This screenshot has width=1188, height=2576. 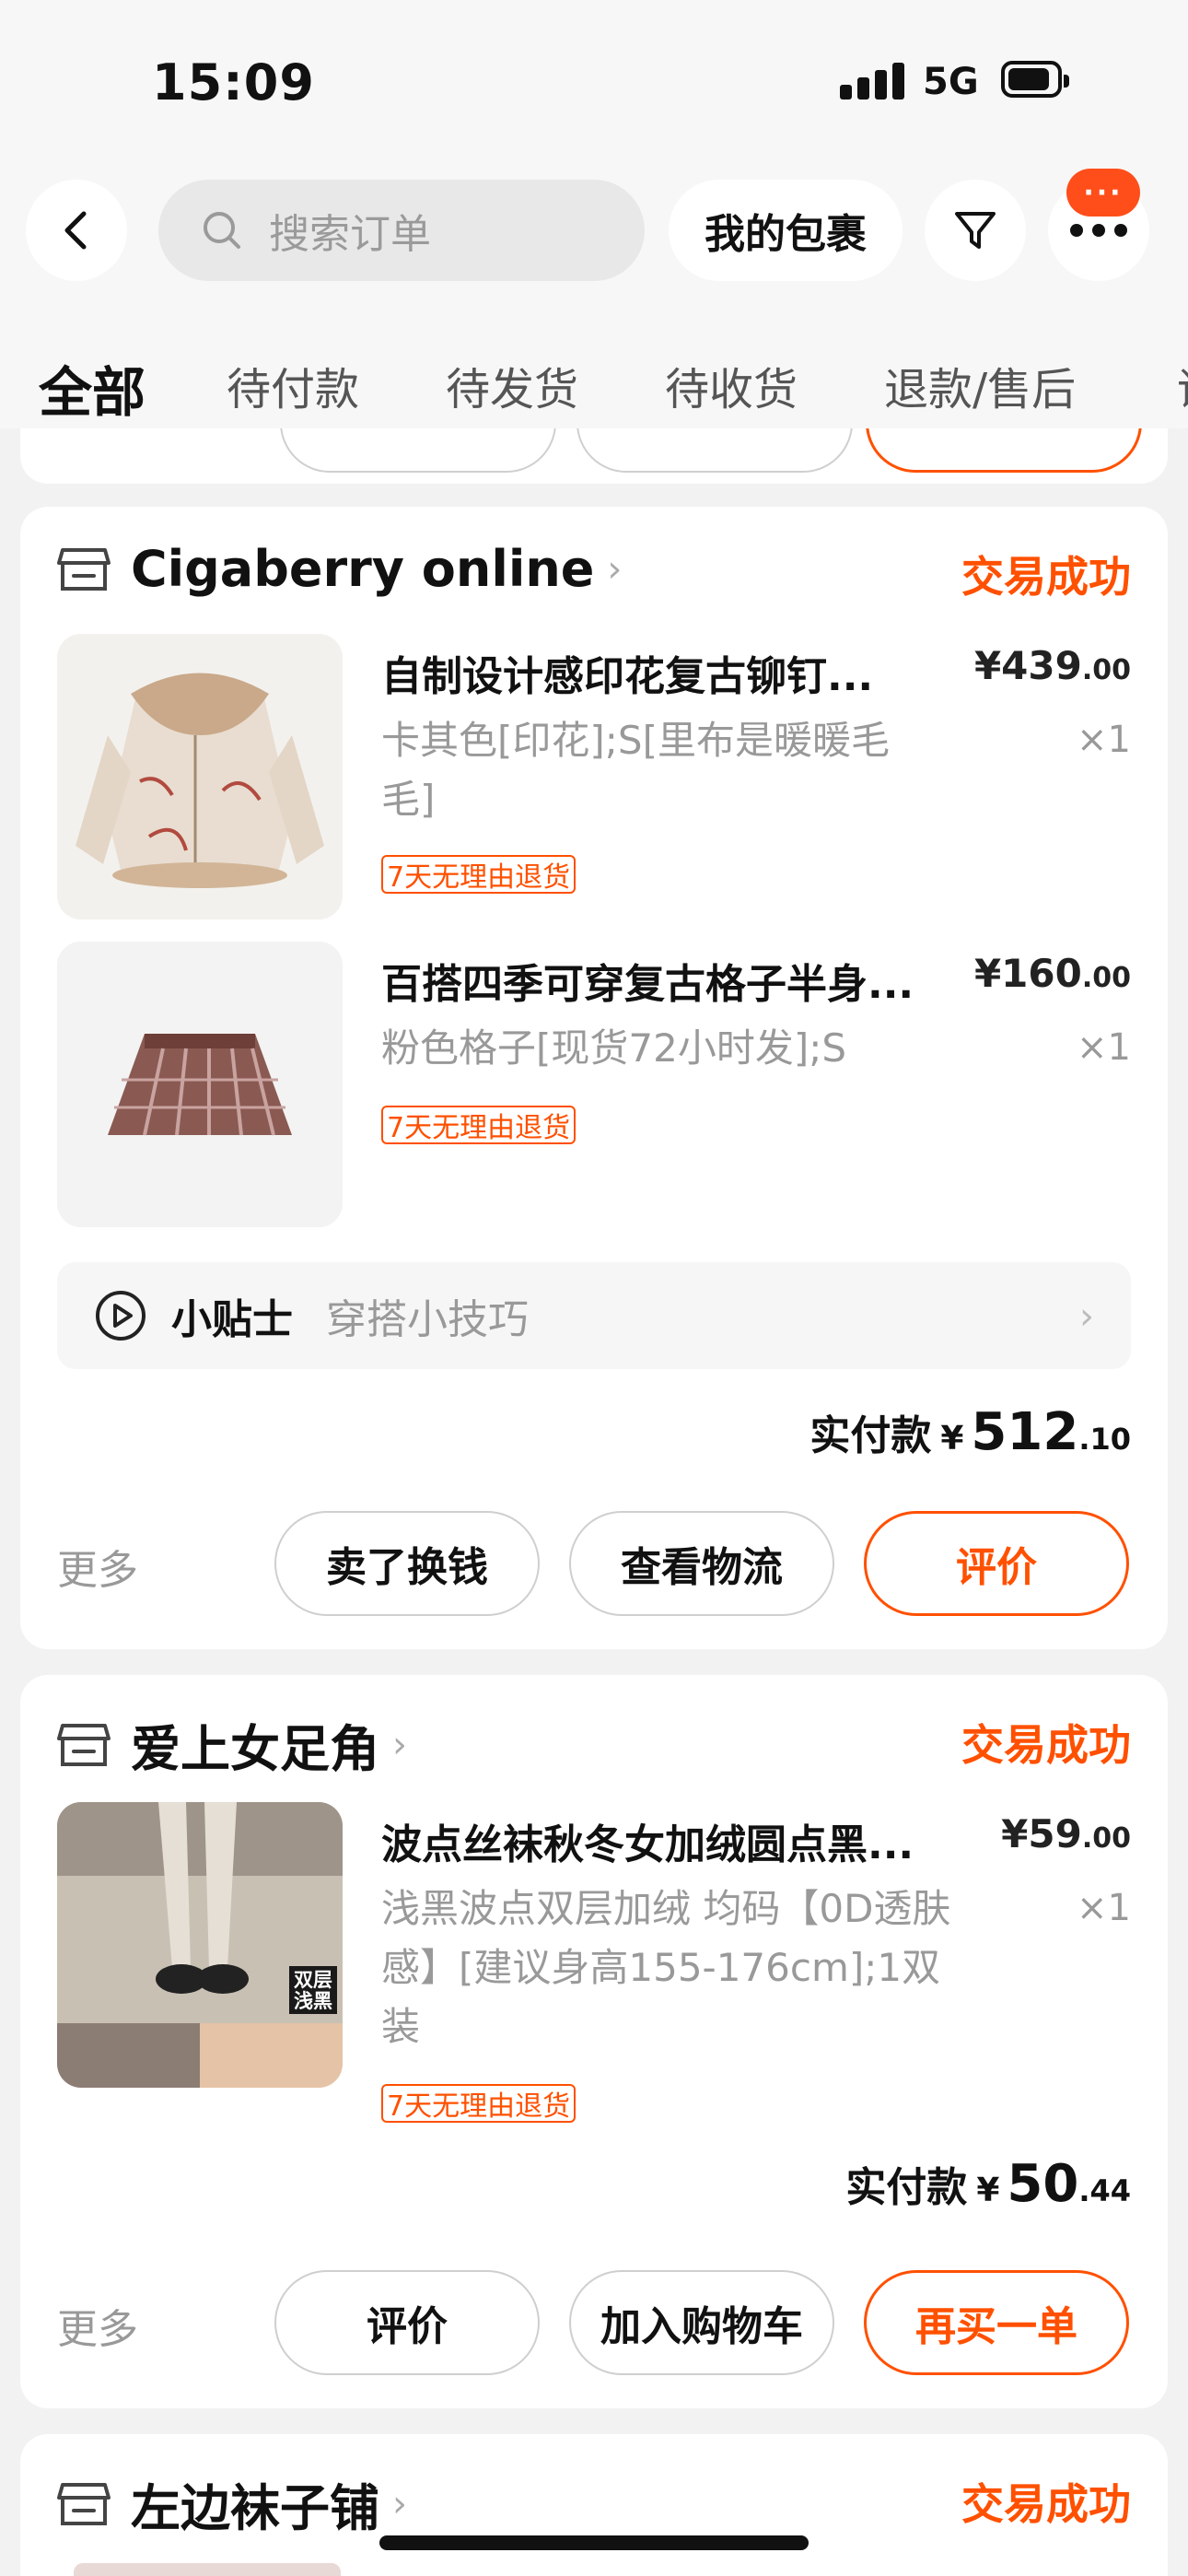 I want to click on product-image-tights: 双层浅黑, so click(x=200, y=1945).